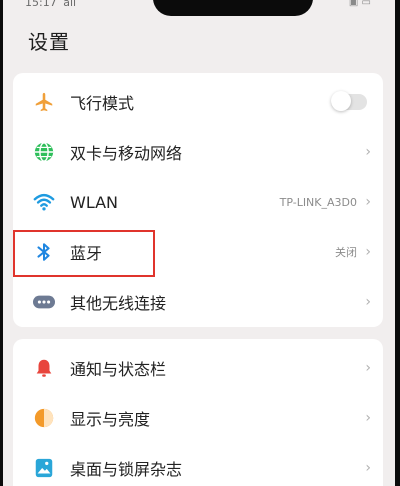 This screenshot has width=400, height=486. Describe the element at coordinates (44, 418) in the screenshot. I see `brightness-icon` at that location.